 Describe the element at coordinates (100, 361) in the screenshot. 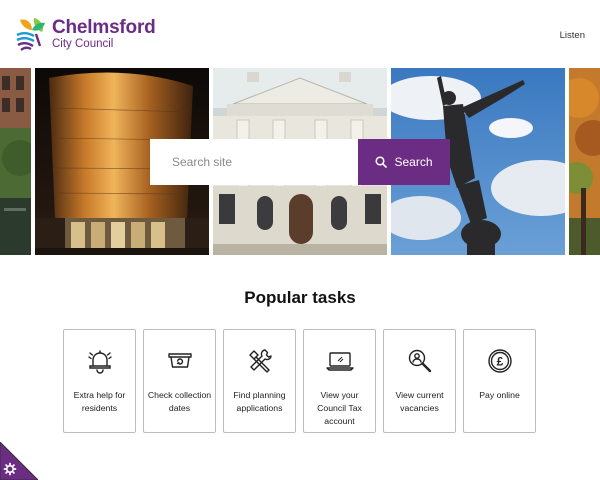

I see `bell-icon` at that location.